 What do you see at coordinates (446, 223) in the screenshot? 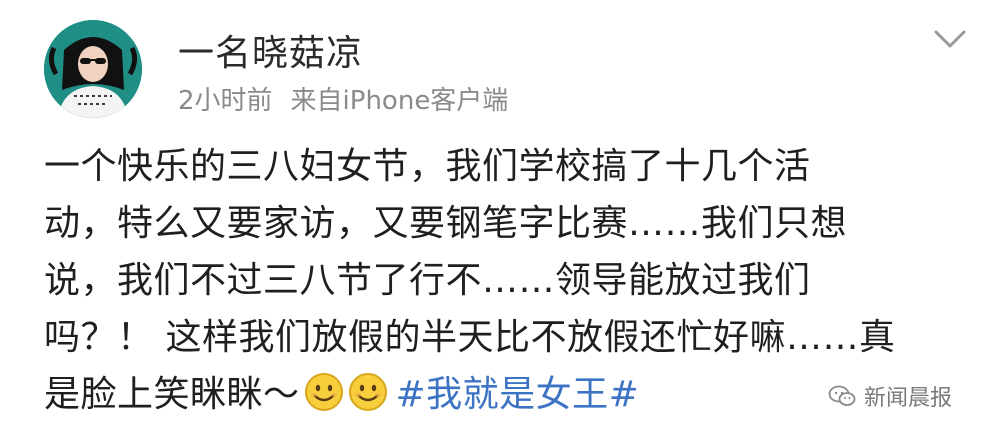
I see `content-line: 动，特么又要家访，又要钢笔字比赛……我们只想` at bounding box center [446, 223].